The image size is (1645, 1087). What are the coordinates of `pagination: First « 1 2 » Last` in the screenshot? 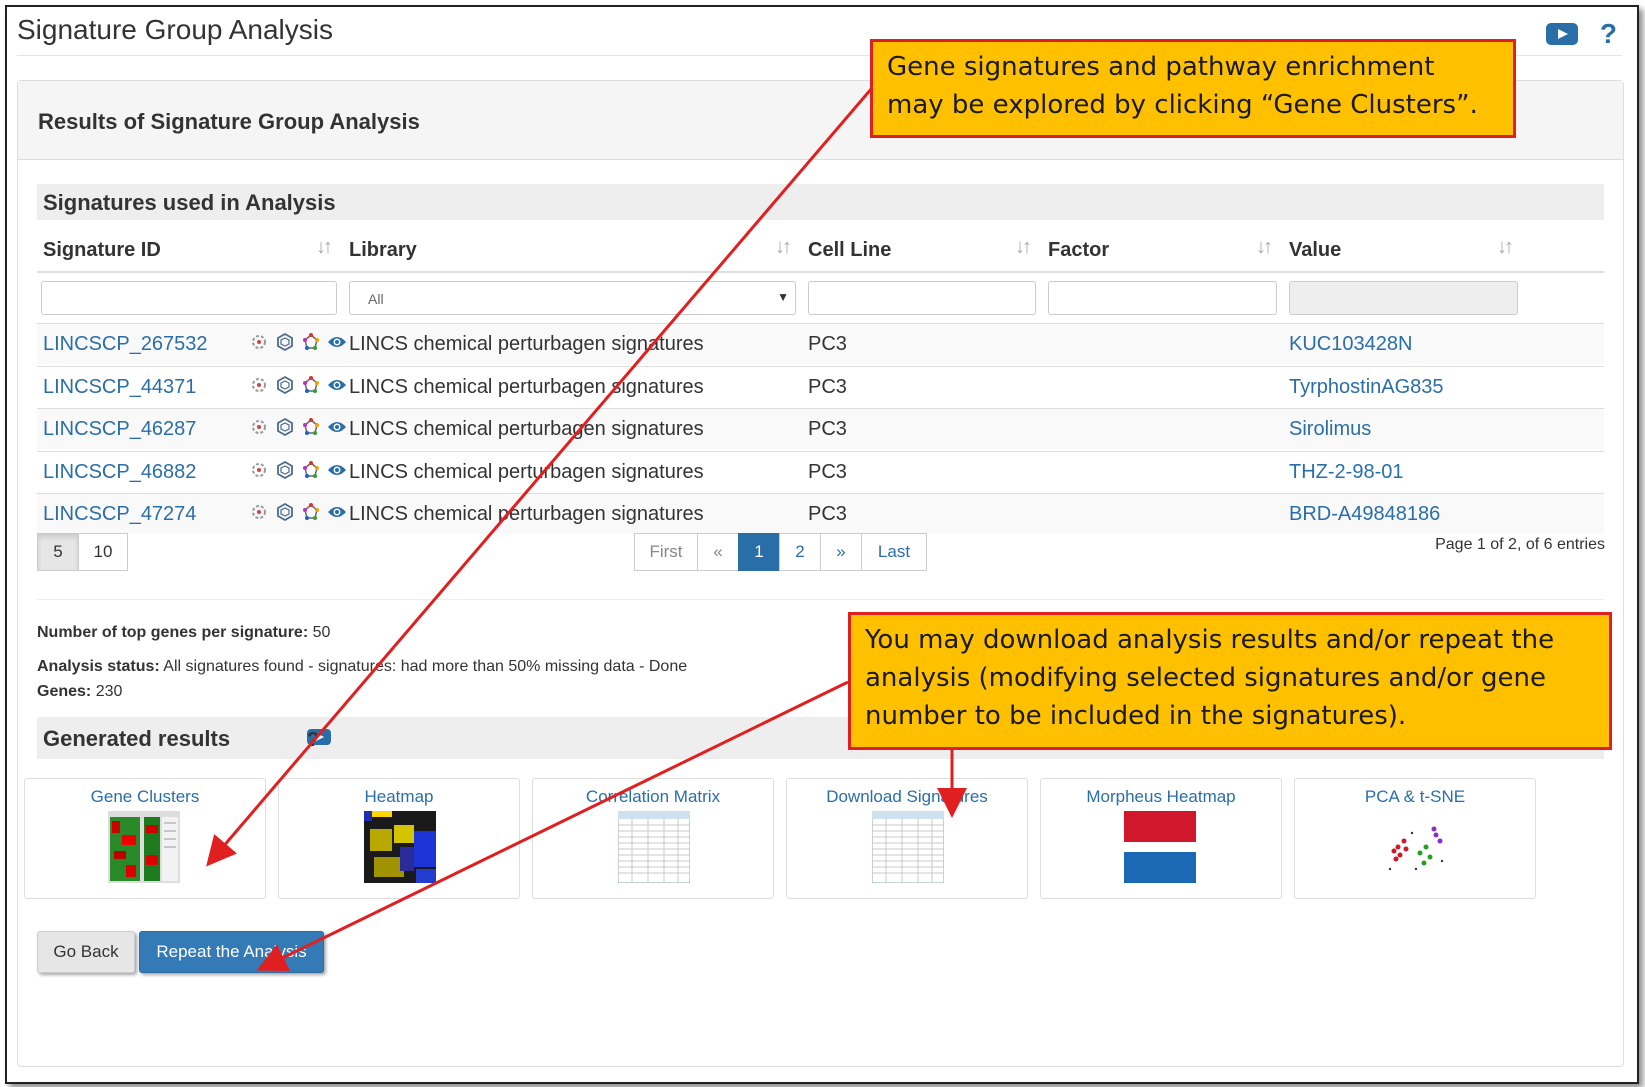 It's located at (780, 552).